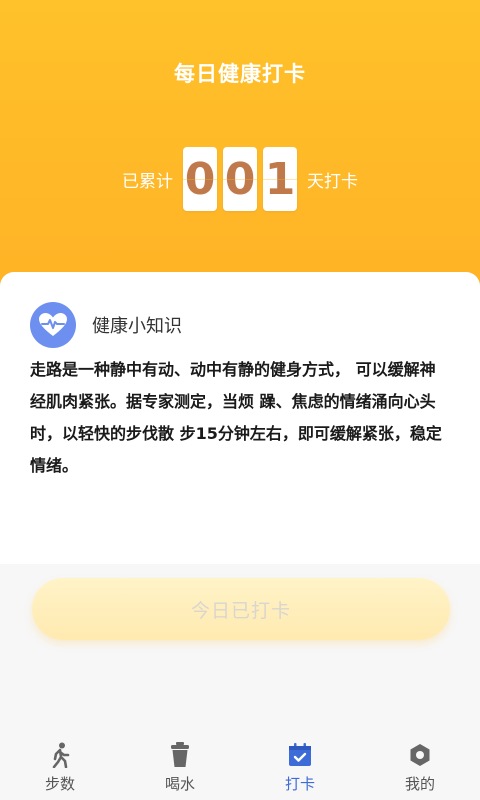  I want to click on page-title: 每日健康打卡, so click(240, 74).